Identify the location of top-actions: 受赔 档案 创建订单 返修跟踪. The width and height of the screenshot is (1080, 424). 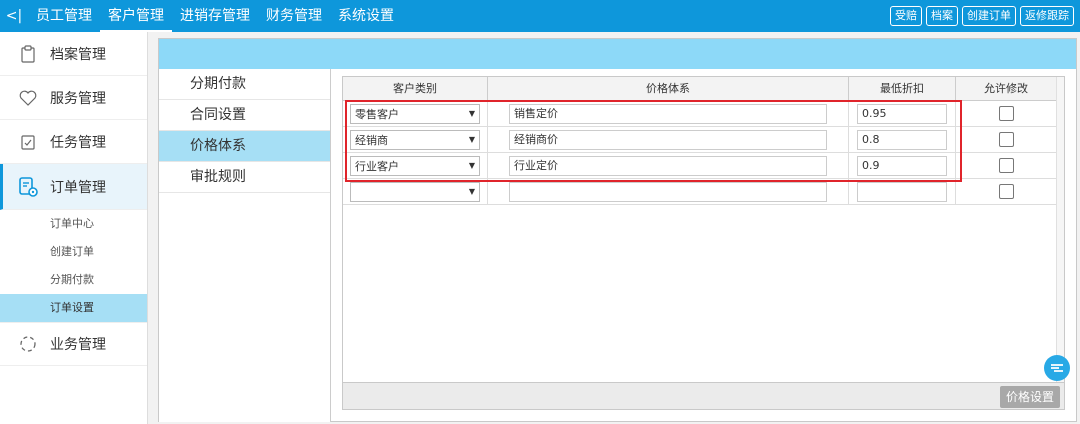
(982, 16).